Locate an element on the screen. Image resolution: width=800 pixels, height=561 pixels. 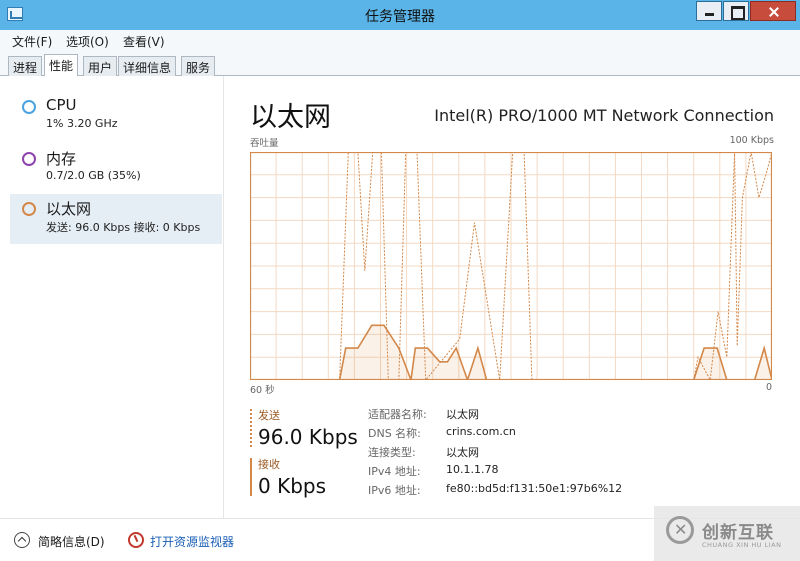
tab-performance: 性能 is located at coordinates (61, 65).